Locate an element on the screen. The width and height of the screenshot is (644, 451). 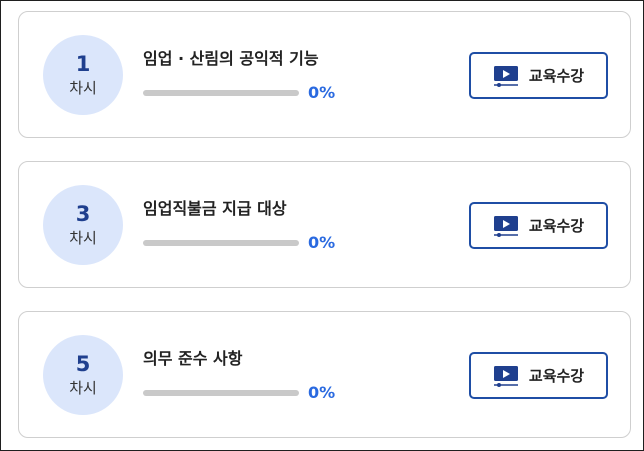
lesson-number-badge: 1 차시 is located at coordinates (83, 75).